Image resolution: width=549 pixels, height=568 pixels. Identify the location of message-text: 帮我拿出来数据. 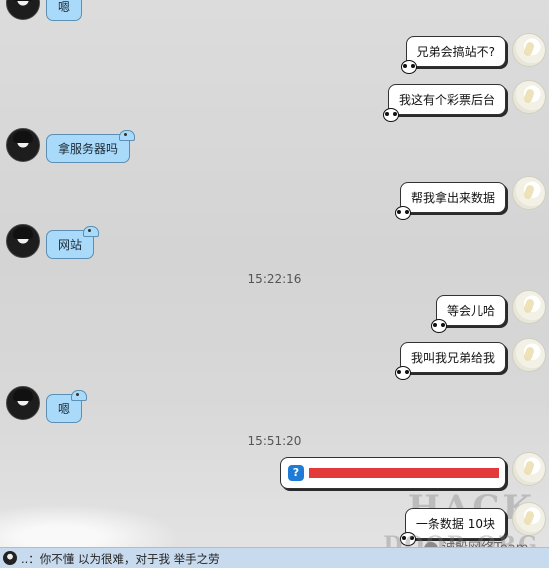
(452, 198).